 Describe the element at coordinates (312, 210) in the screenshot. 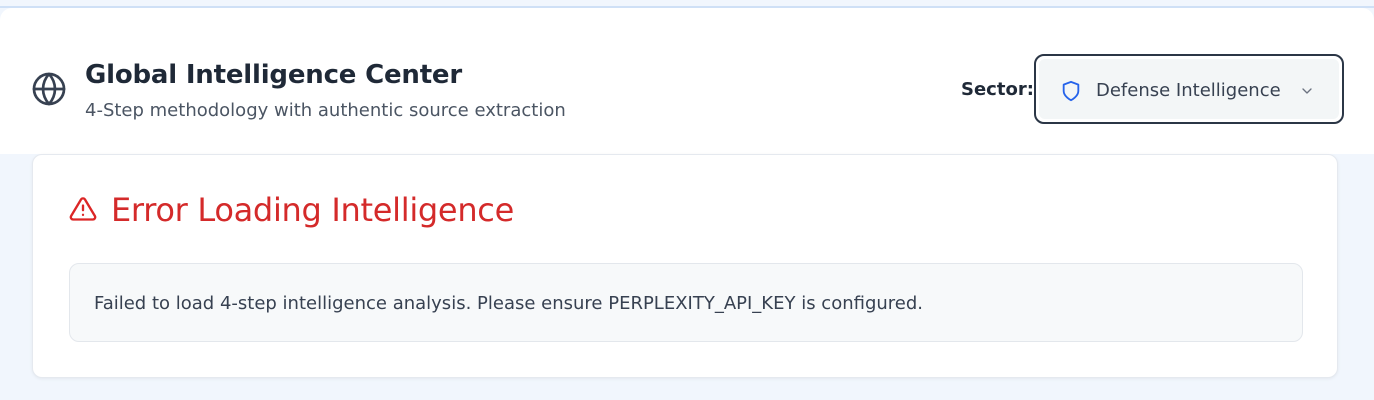

I see `error-title: Error Loading Intelligence` at that location.